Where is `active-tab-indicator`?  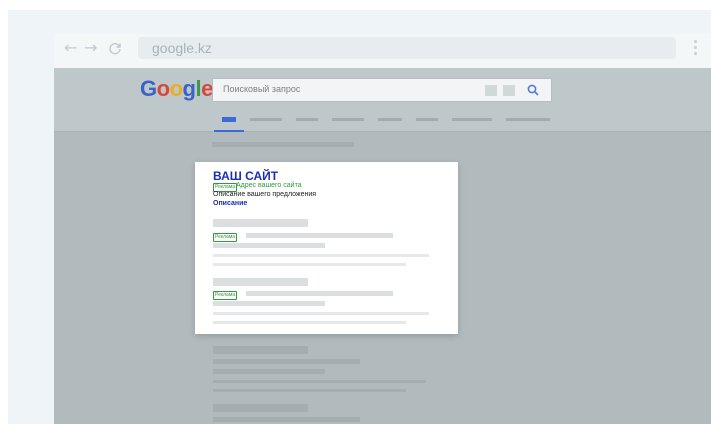
active-tab-indicator is located at coordinates (229, 131).